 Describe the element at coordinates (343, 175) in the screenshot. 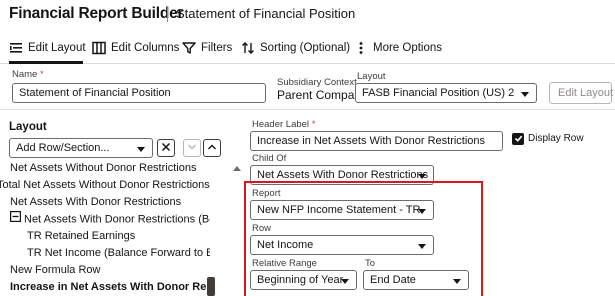

I see `child-of-value: Net Assets With Donor Restrictions` at that location.